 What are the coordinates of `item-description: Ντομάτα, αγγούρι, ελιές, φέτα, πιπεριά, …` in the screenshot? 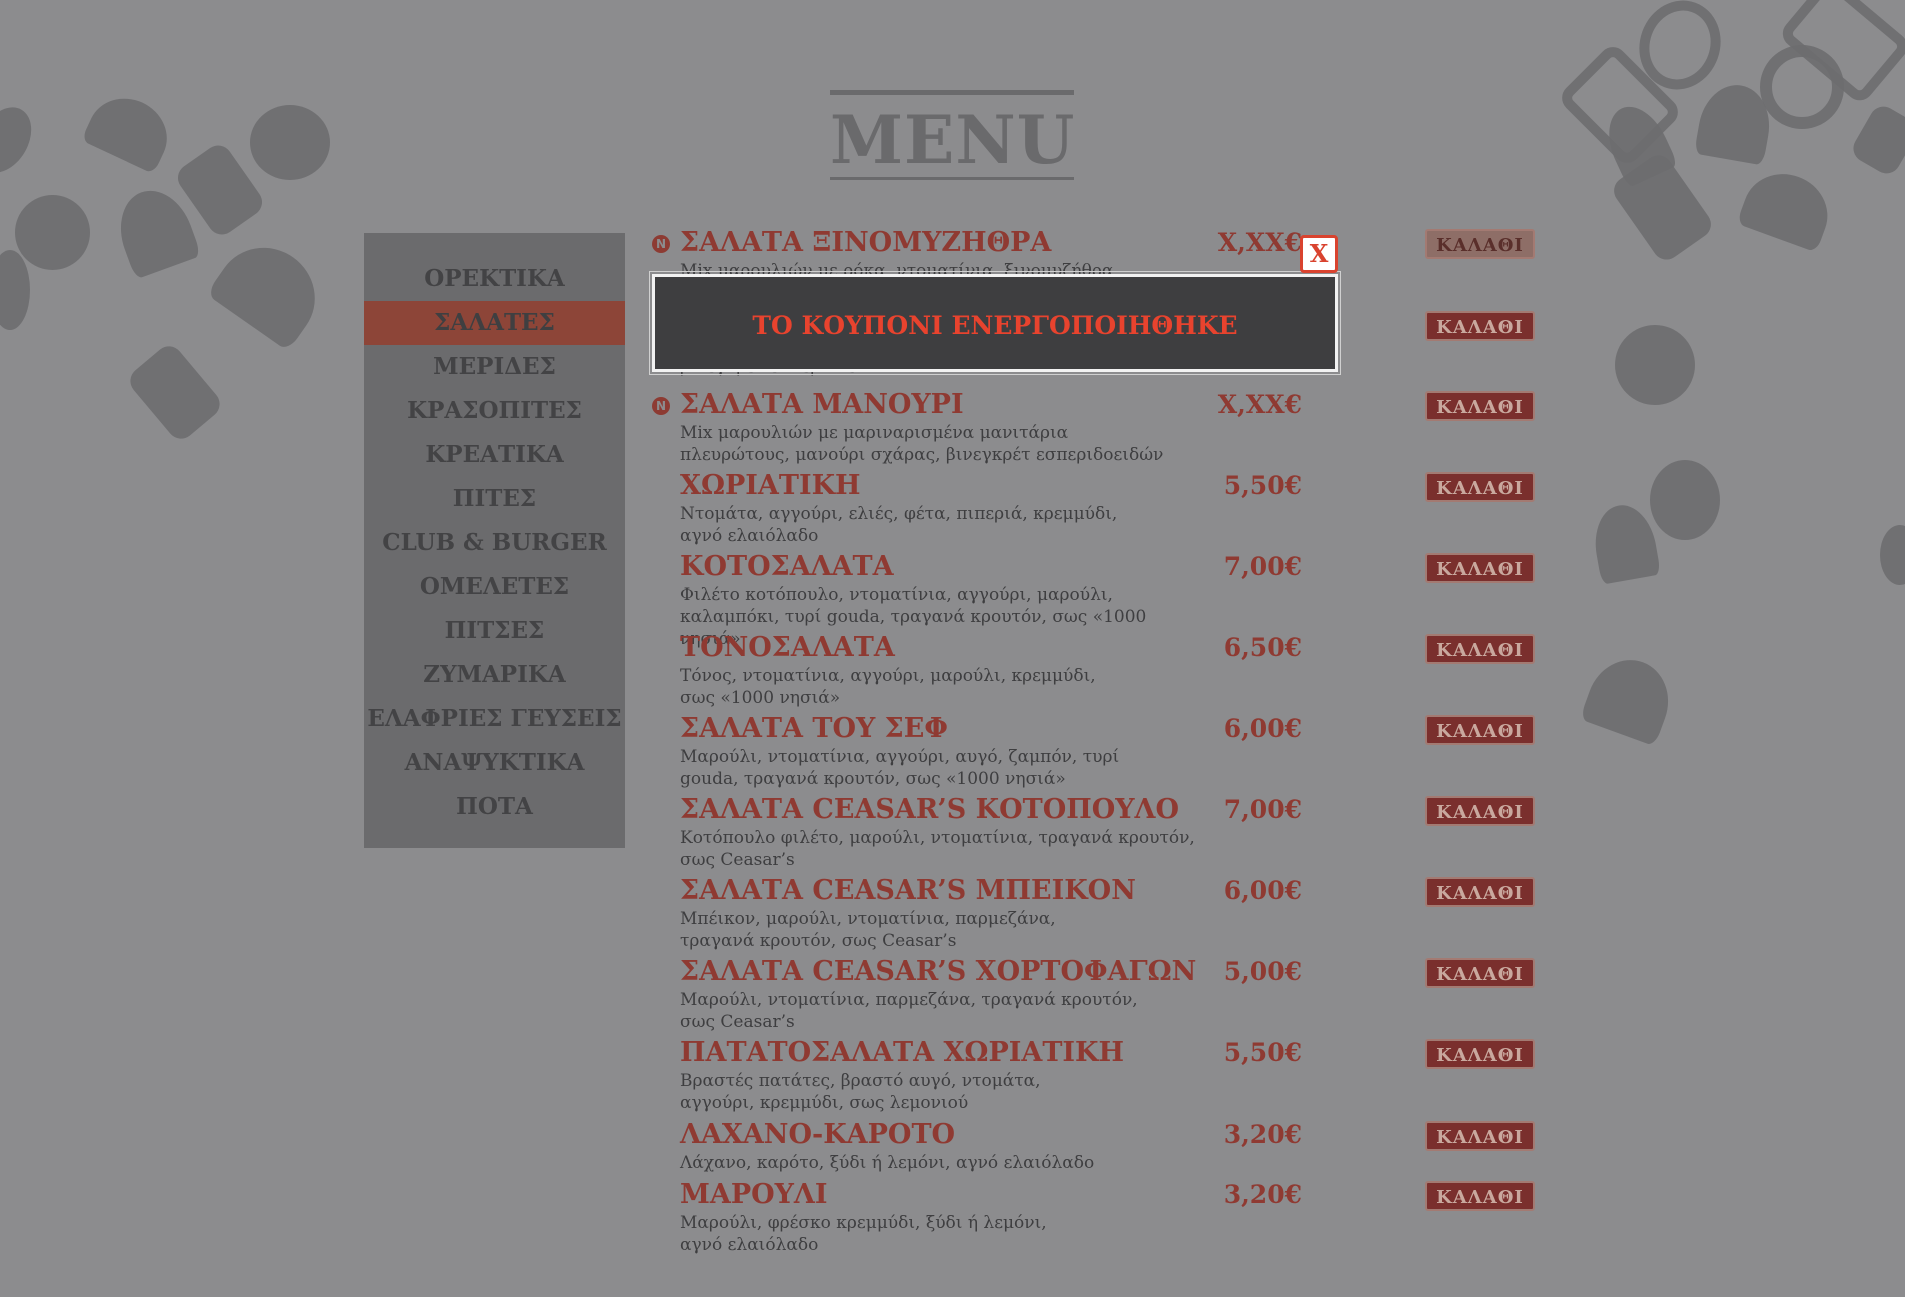 It's located at (899, 525).